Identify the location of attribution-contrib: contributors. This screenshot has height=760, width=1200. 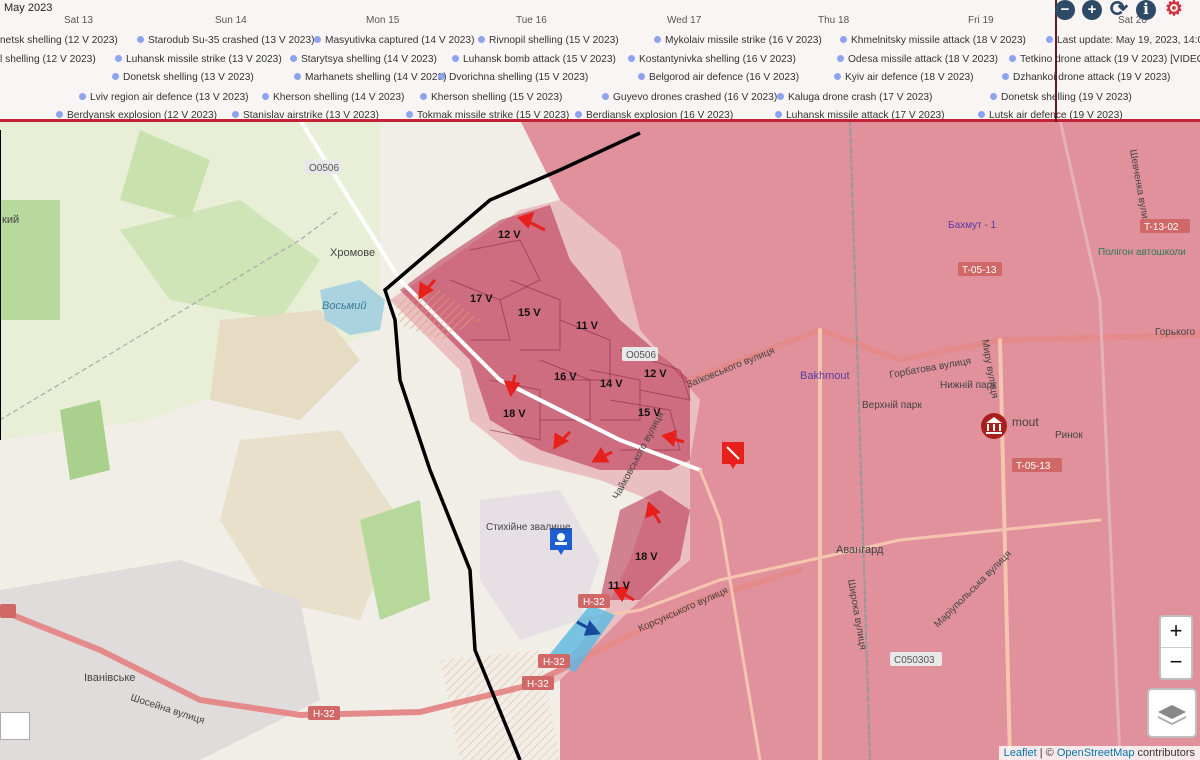
(1164, 753).